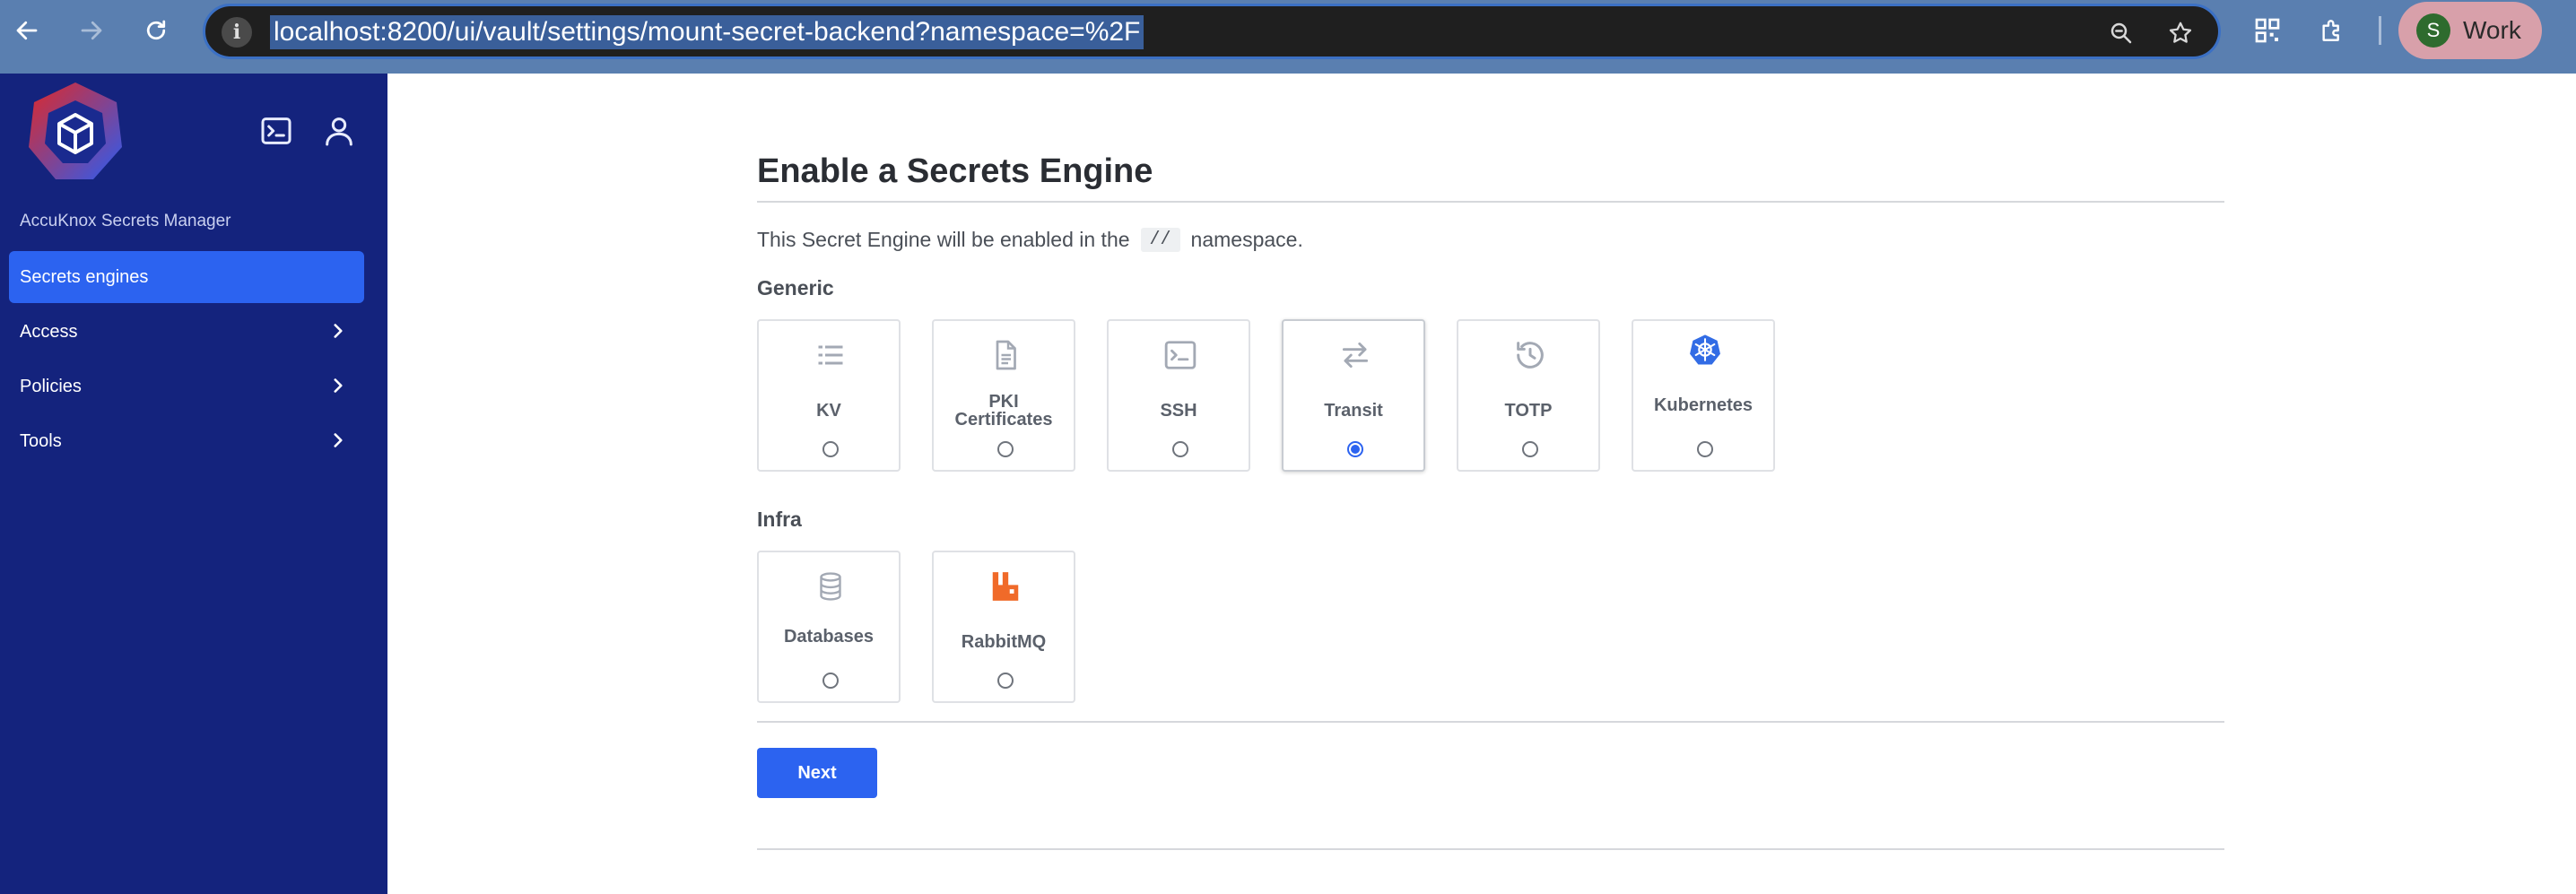  What do you see at coordinates (1178, 411) in the screenshot?
I see `engine-label: SSH` at bounding box center [1178, 411].